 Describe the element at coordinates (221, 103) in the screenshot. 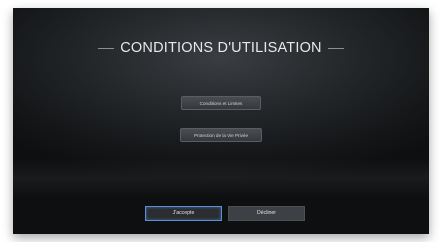

I see `terms-and-limits-button: Conditions et Limites` at that location.